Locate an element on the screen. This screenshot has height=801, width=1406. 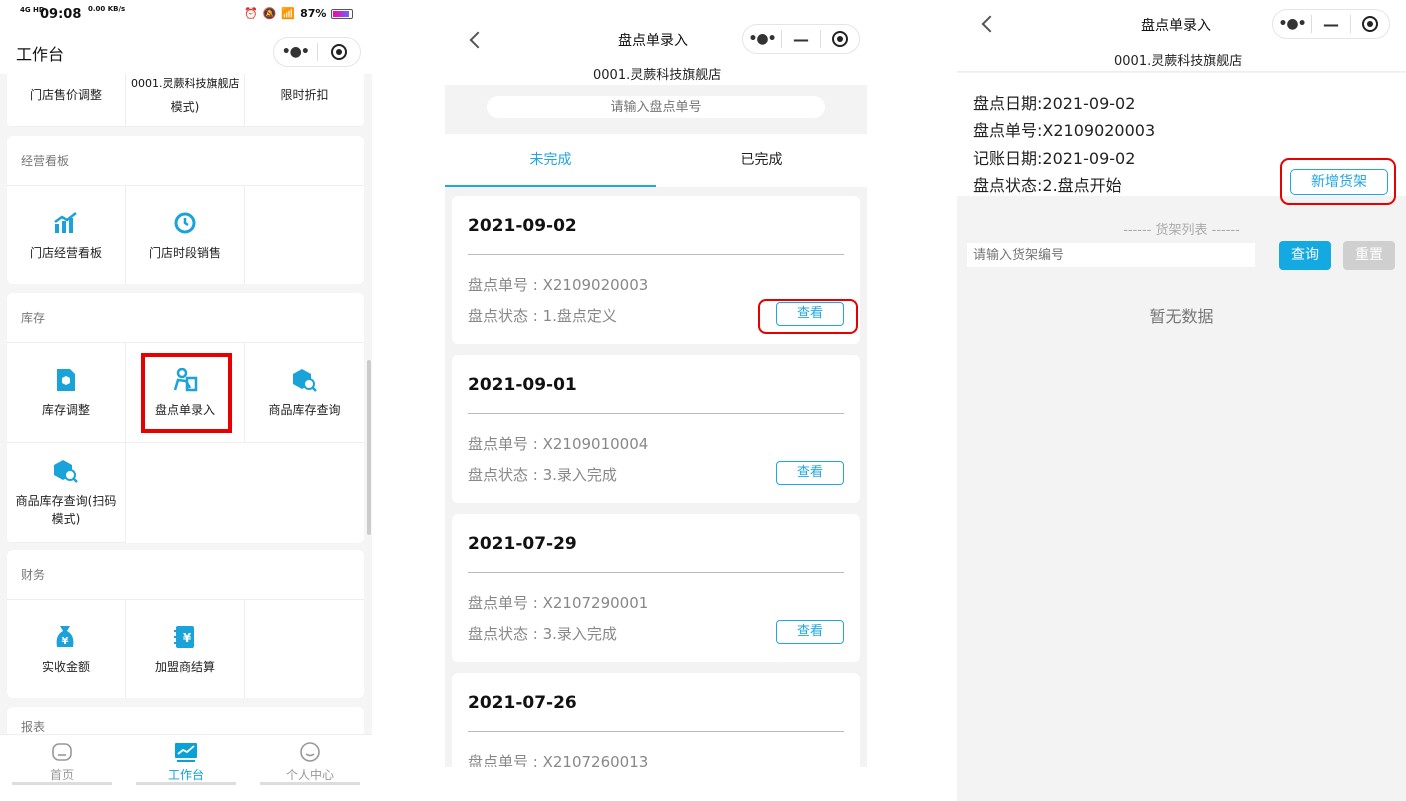
tab-incomplete: 未完成 is located at coordinates (550, 160).